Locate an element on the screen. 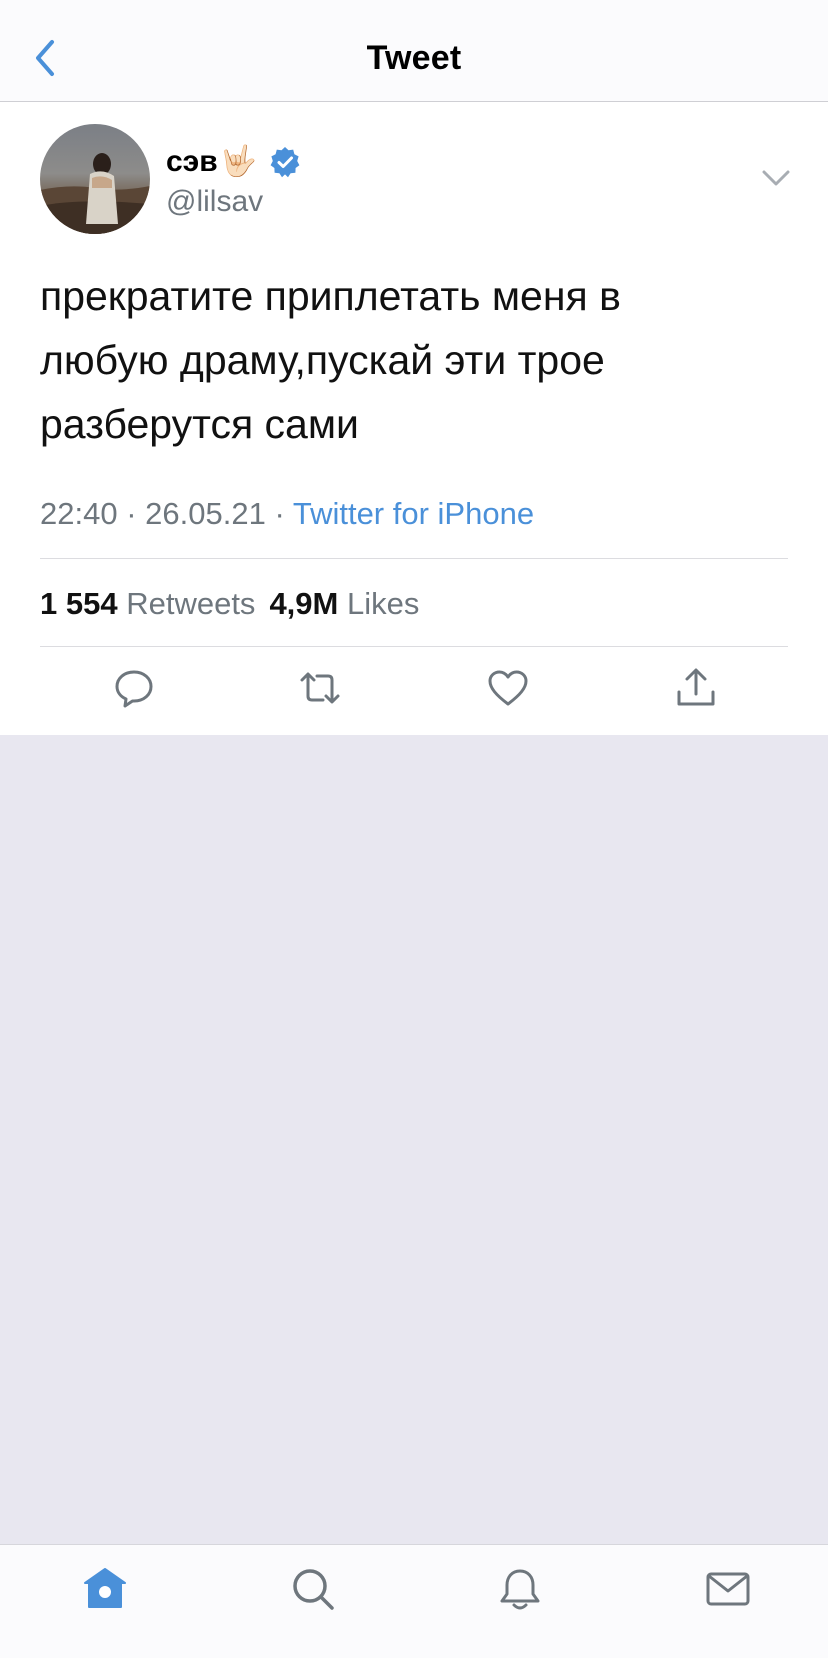  home-icon is located at coordinates (105, 1588).